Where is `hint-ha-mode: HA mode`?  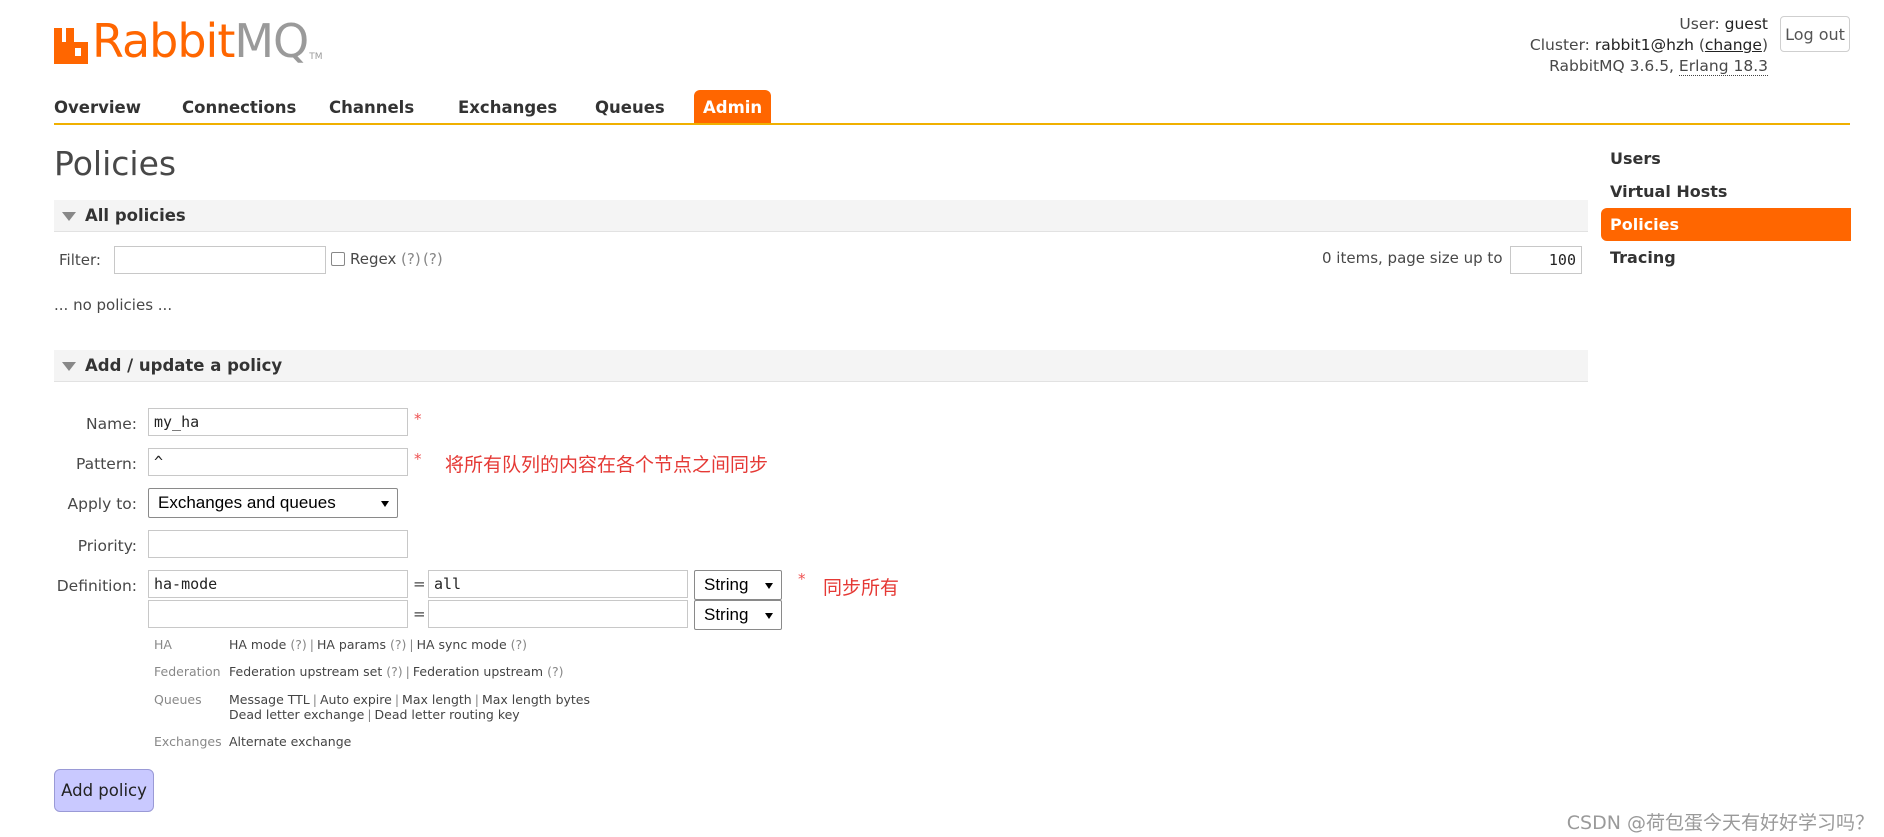 hint-ha-mode: HA mode is located at coordinates (257, 644).